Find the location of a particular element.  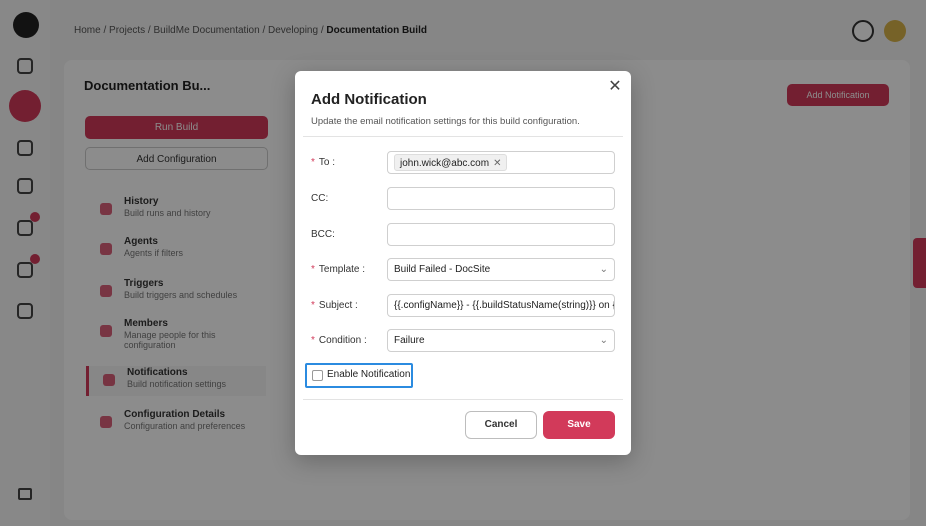

bcc-field is located at coordinates (501, 234).